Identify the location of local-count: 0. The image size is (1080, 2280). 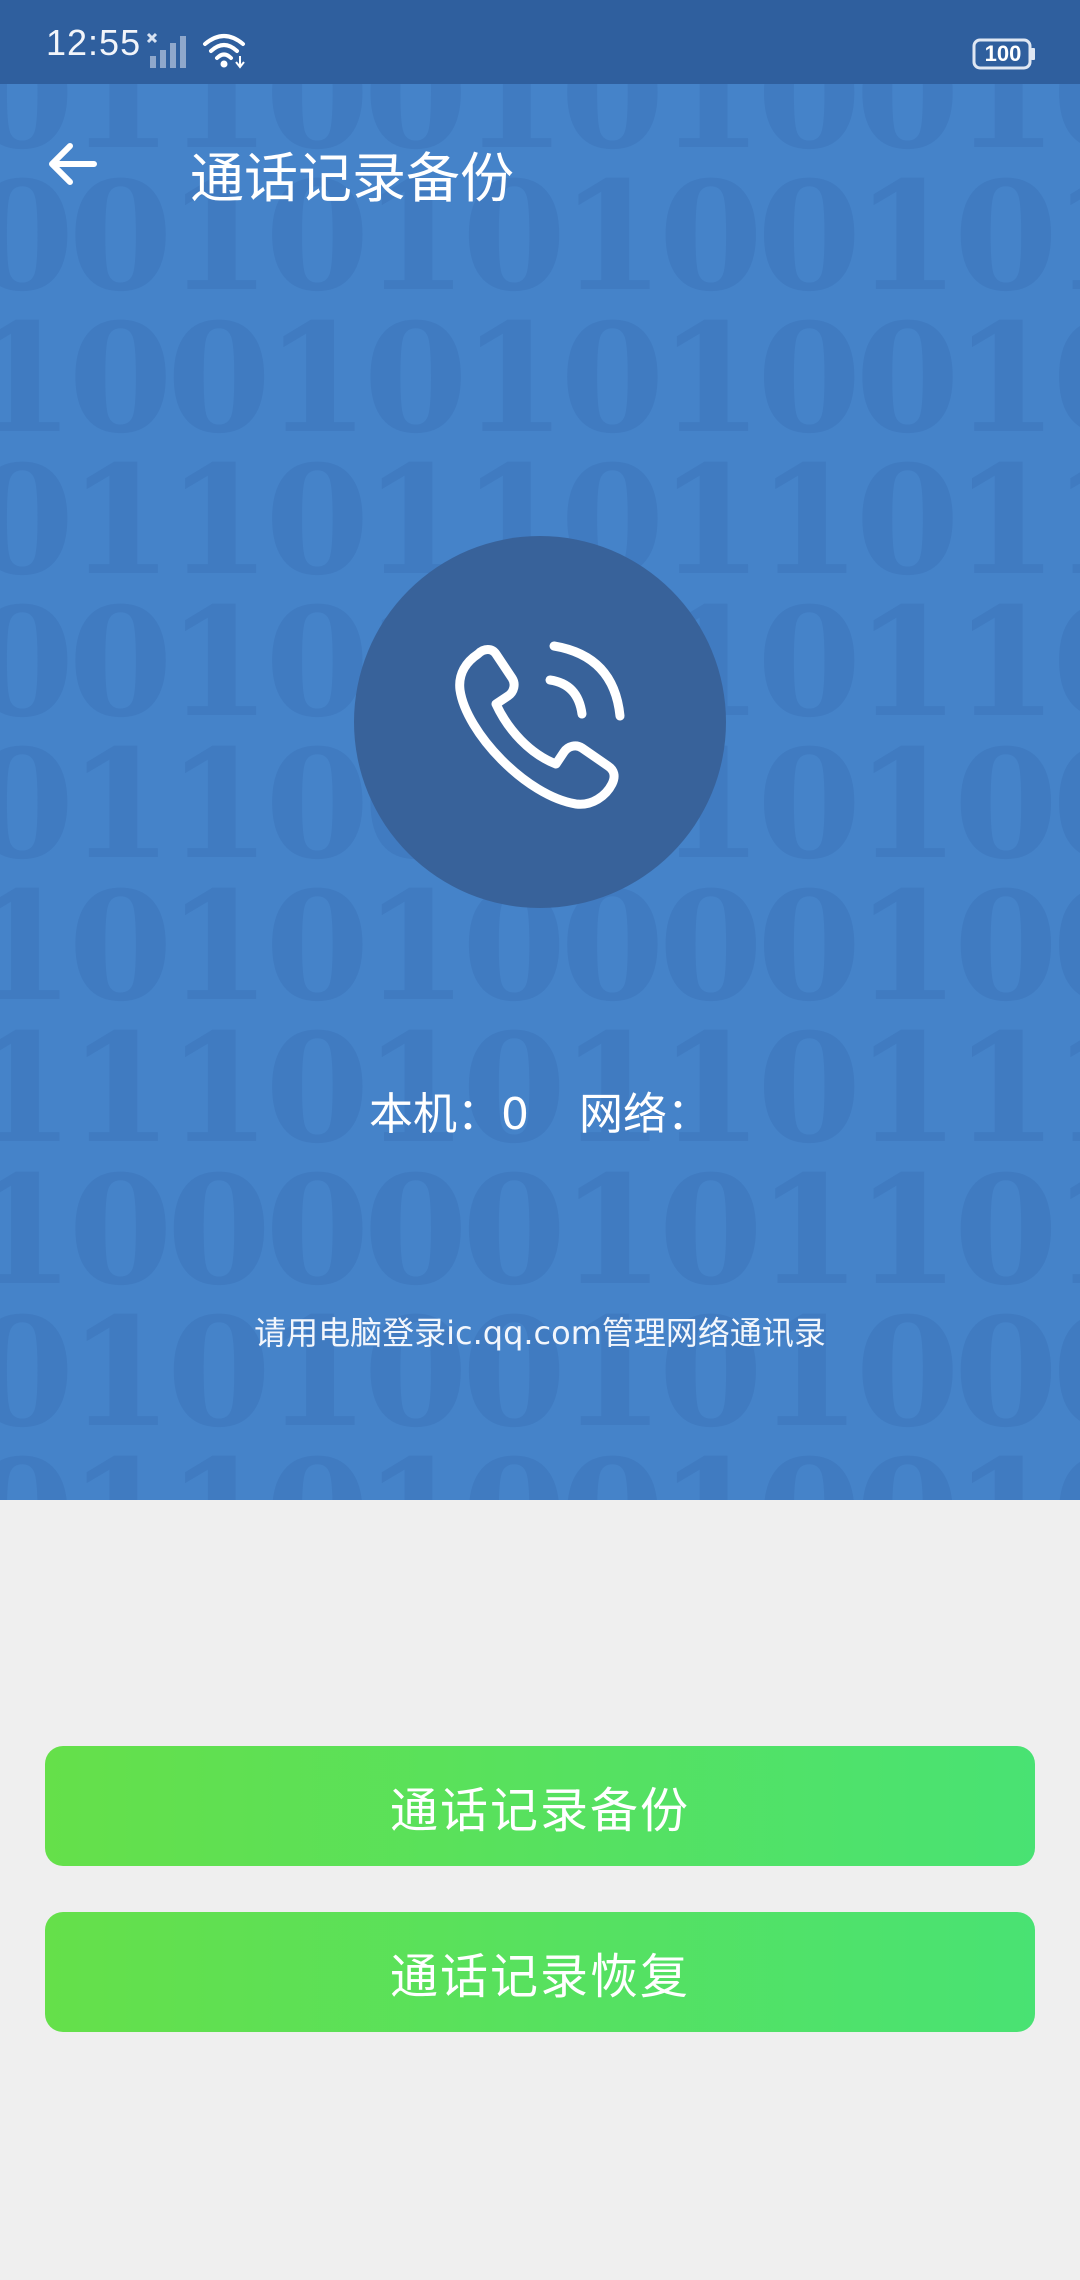
(515, 1114).